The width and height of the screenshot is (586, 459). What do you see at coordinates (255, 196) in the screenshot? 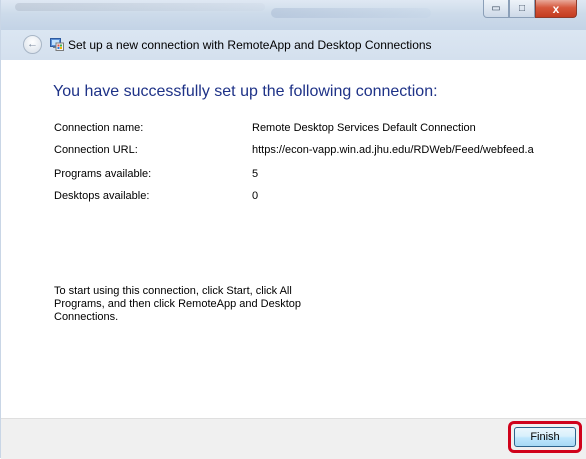
I see `desktops-available-value: 0` at bounding box center [255, 196].